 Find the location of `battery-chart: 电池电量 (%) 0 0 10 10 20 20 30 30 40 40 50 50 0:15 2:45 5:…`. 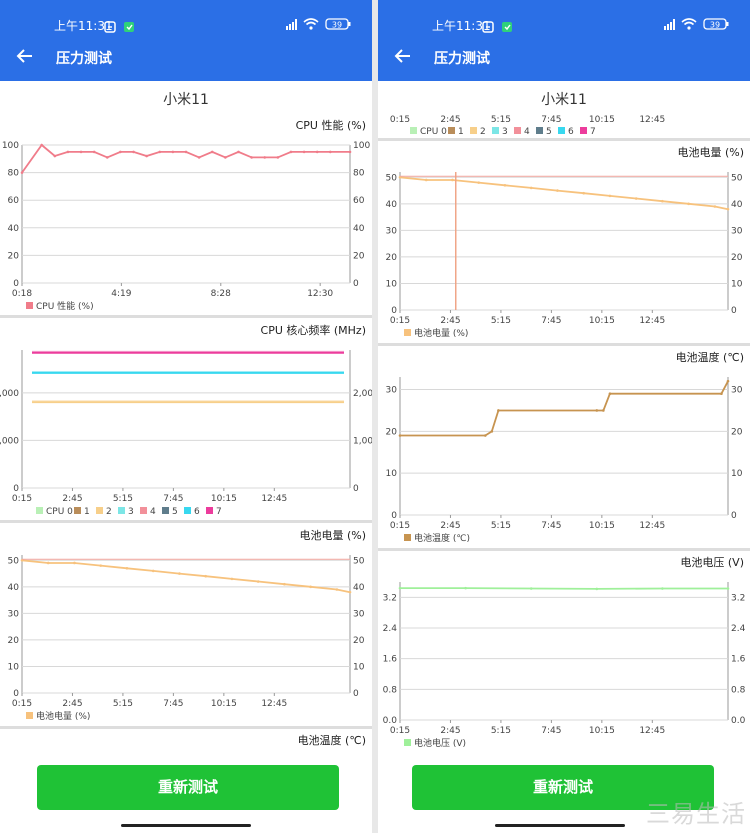

battery-chart: 电池电量 (%) 0 0 10 10 20 20 30 30 40 40 50 50 0:15 2:45 5:… is located at coordinates (565, 242).